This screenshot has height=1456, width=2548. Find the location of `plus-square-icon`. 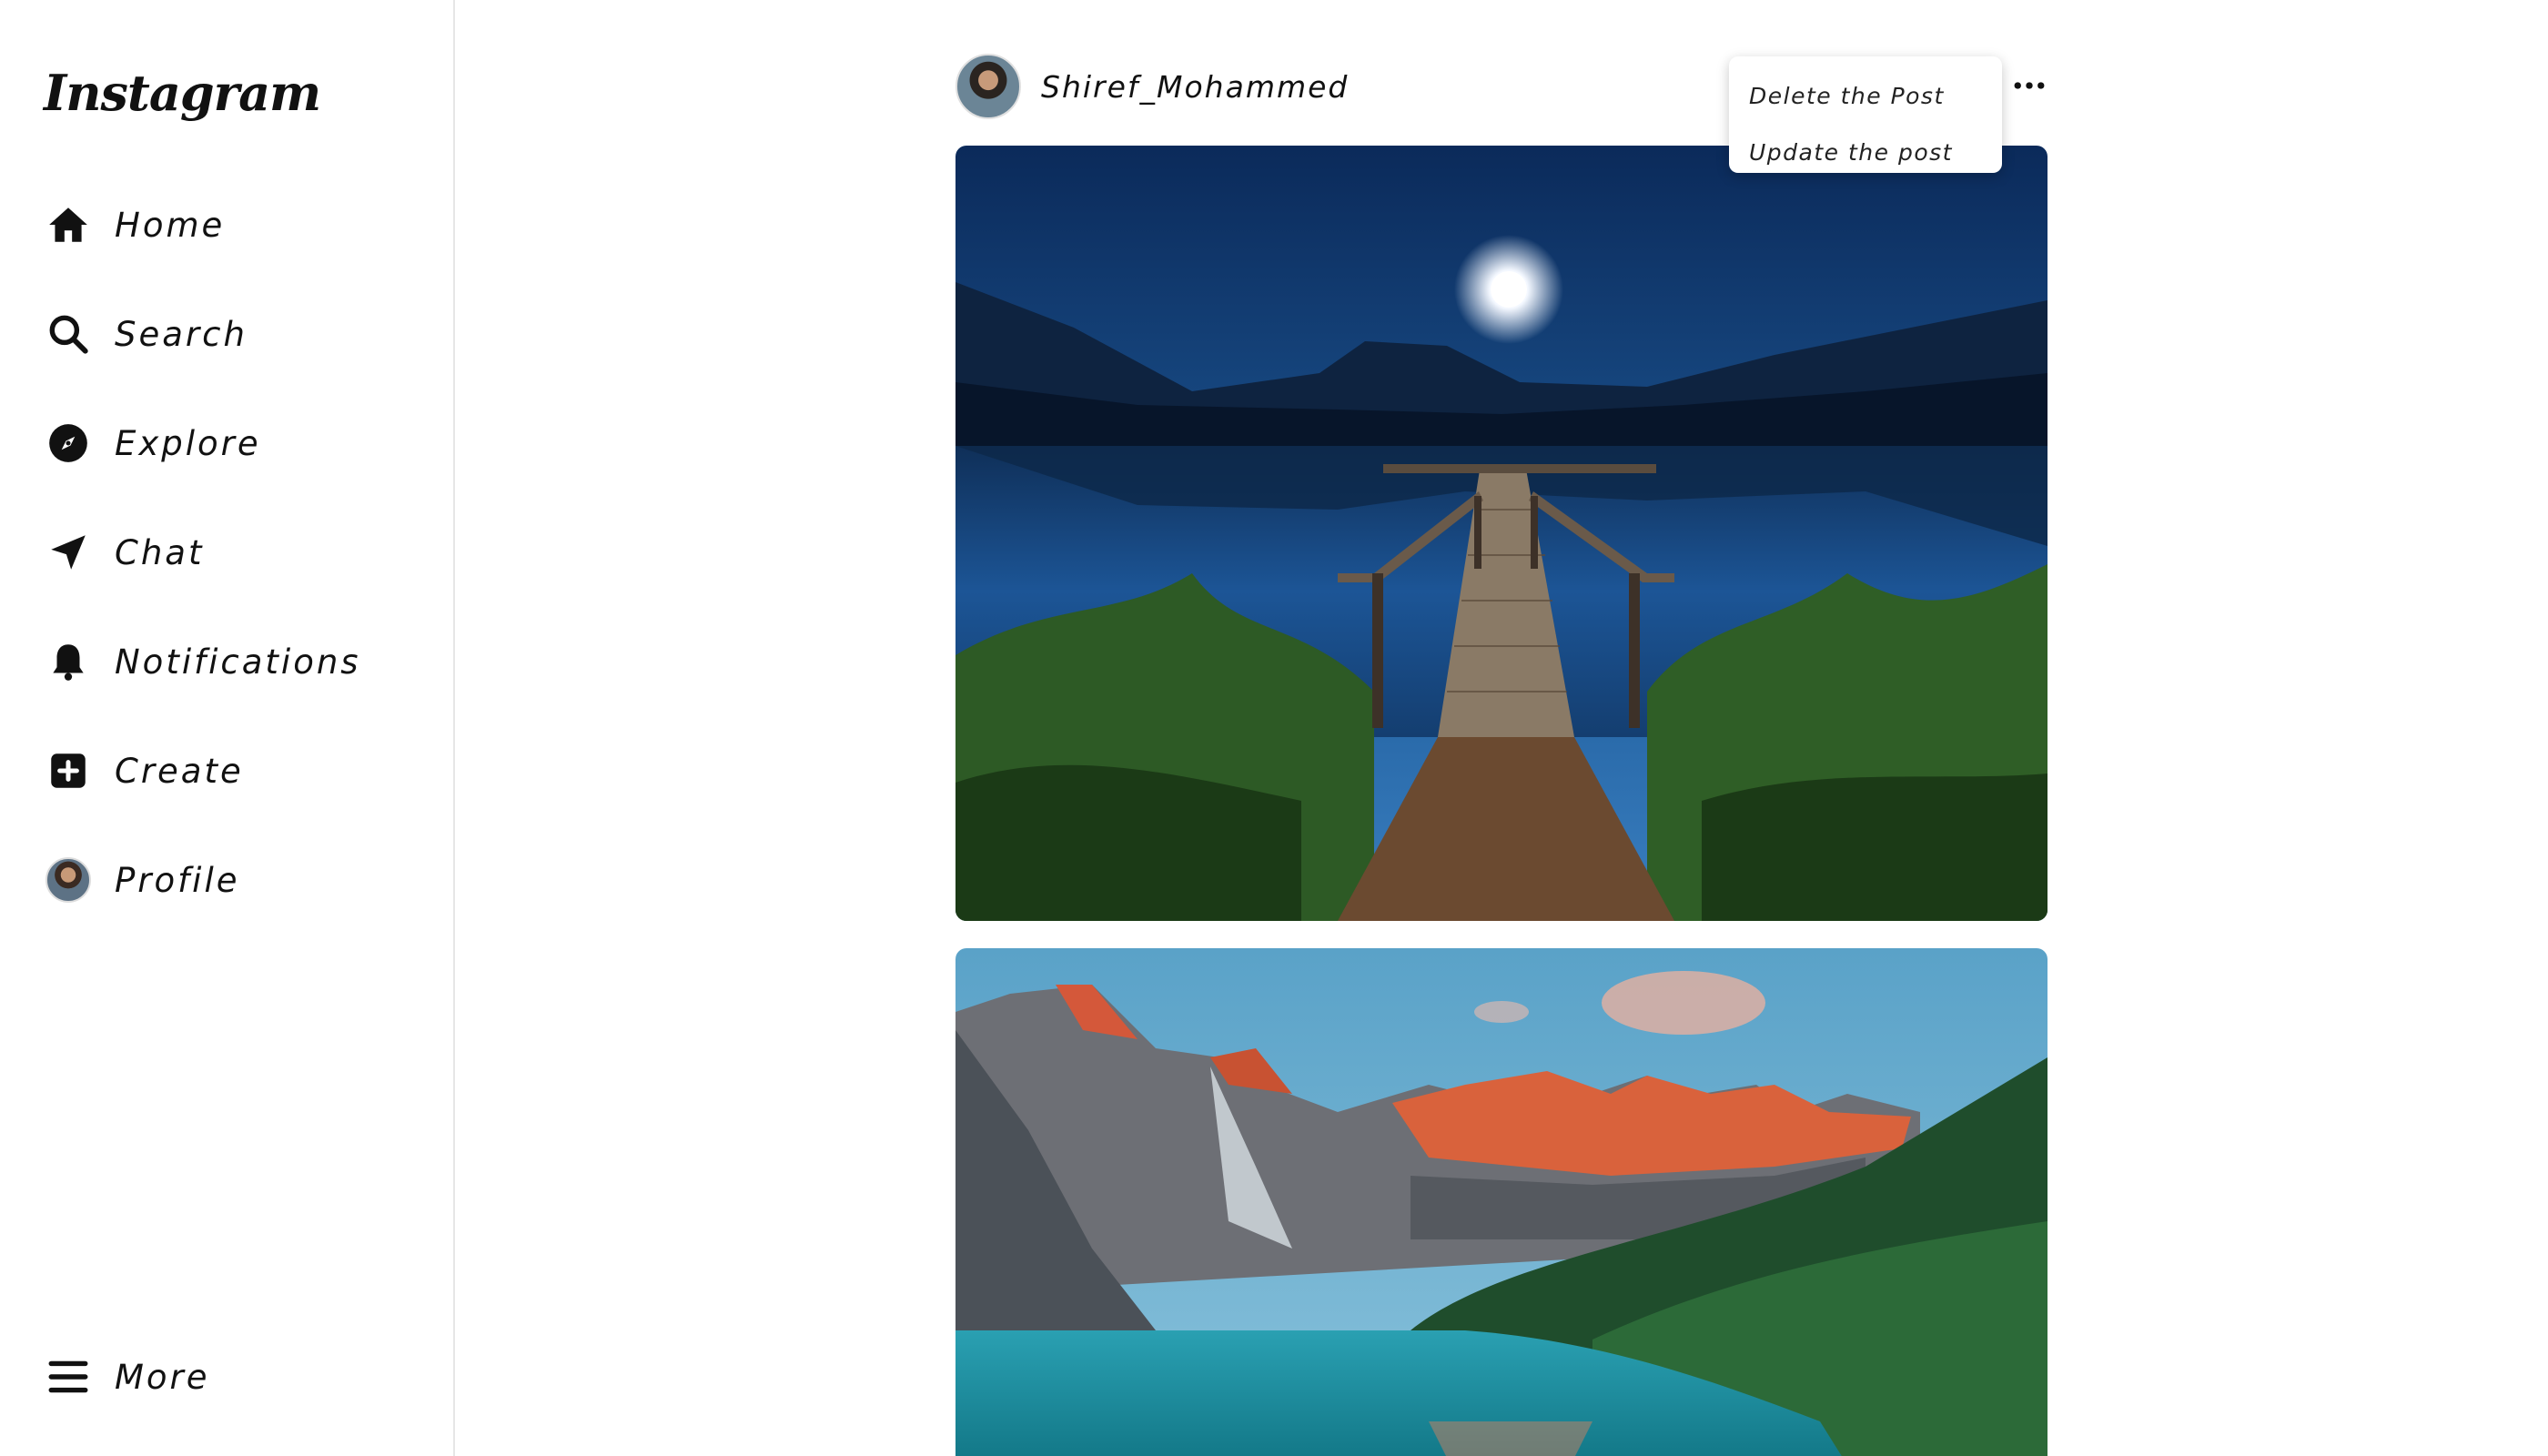

plus-square-icon is located at coordinates (69, 771).